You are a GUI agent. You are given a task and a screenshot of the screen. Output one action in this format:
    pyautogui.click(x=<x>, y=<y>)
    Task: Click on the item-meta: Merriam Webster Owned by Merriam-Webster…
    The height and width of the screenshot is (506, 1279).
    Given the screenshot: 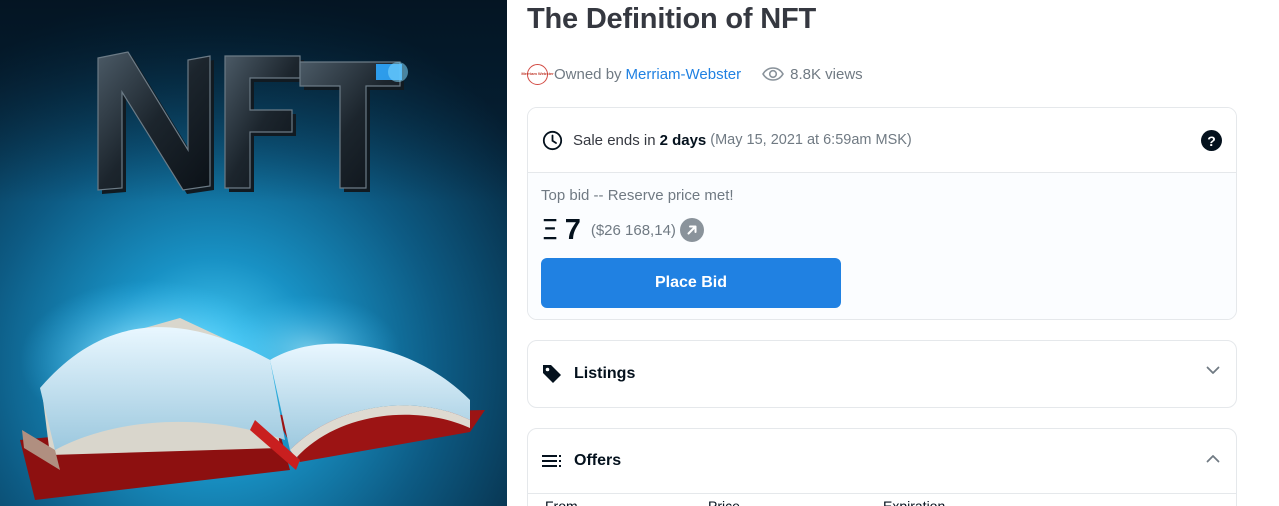 What is the action you would take?
    pyautogui.click(x=692, y=74)
    